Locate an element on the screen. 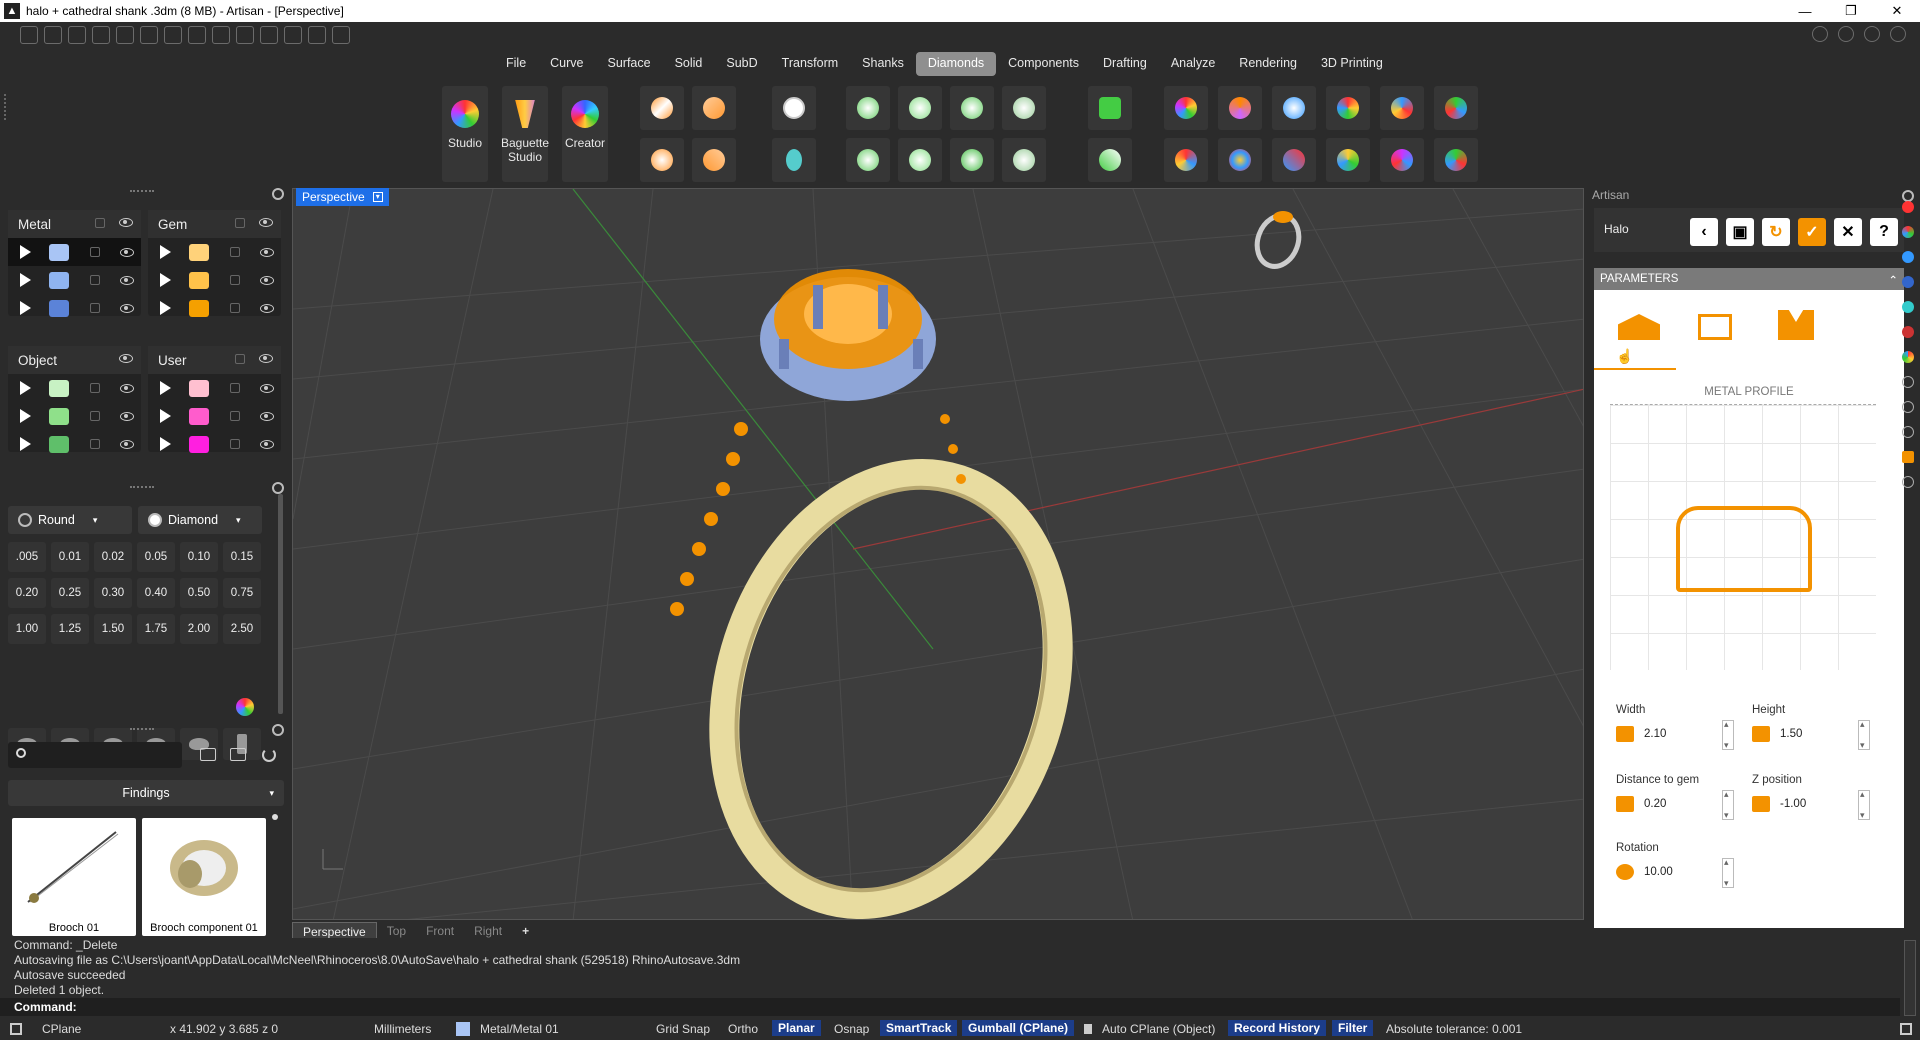 The width and height of the screenshot is (1920, 1040). properties-icon is located at coordinates (1908, 407).